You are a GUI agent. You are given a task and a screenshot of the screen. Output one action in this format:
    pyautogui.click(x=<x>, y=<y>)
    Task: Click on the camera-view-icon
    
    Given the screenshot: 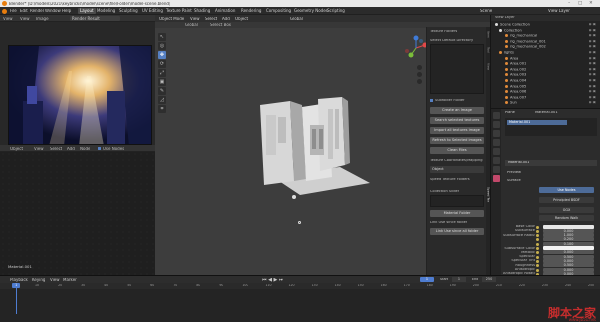 What is the action you would take?
    pyautogui.click(x=419, y=81)
    